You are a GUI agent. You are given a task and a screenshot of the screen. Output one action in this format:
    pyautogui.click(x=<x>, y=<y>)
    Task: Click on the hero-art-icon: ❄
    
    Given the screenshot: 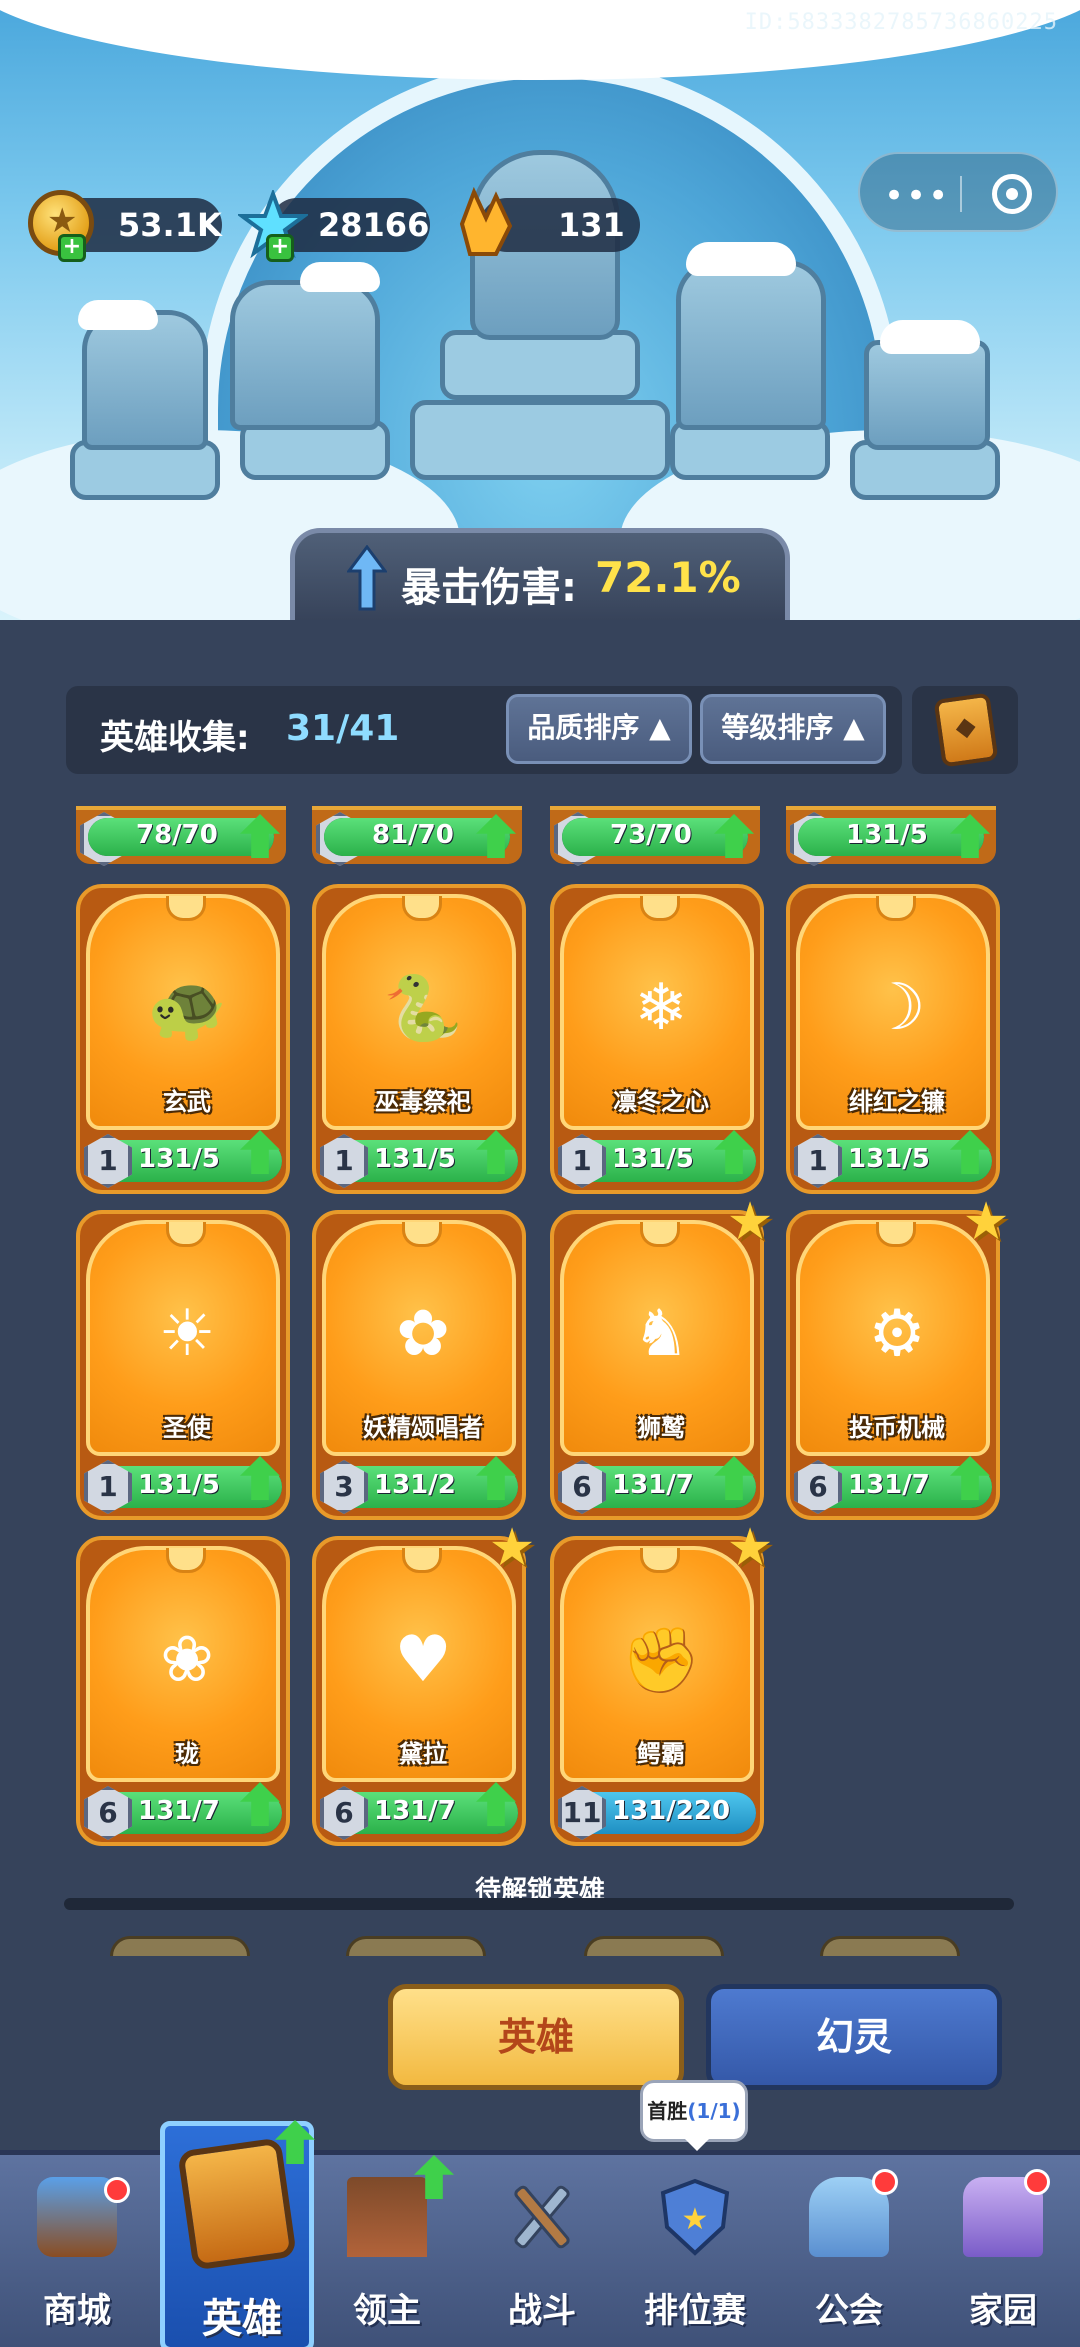 What is the action you would take?
    pyautogui.click(x=661, y=1008)
    